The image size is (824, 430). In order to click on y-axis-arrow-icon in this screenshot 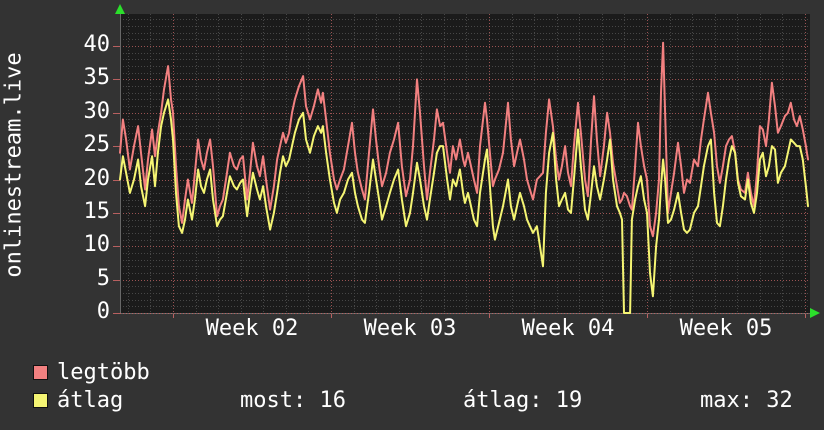, I will do `click(120, 9)`.